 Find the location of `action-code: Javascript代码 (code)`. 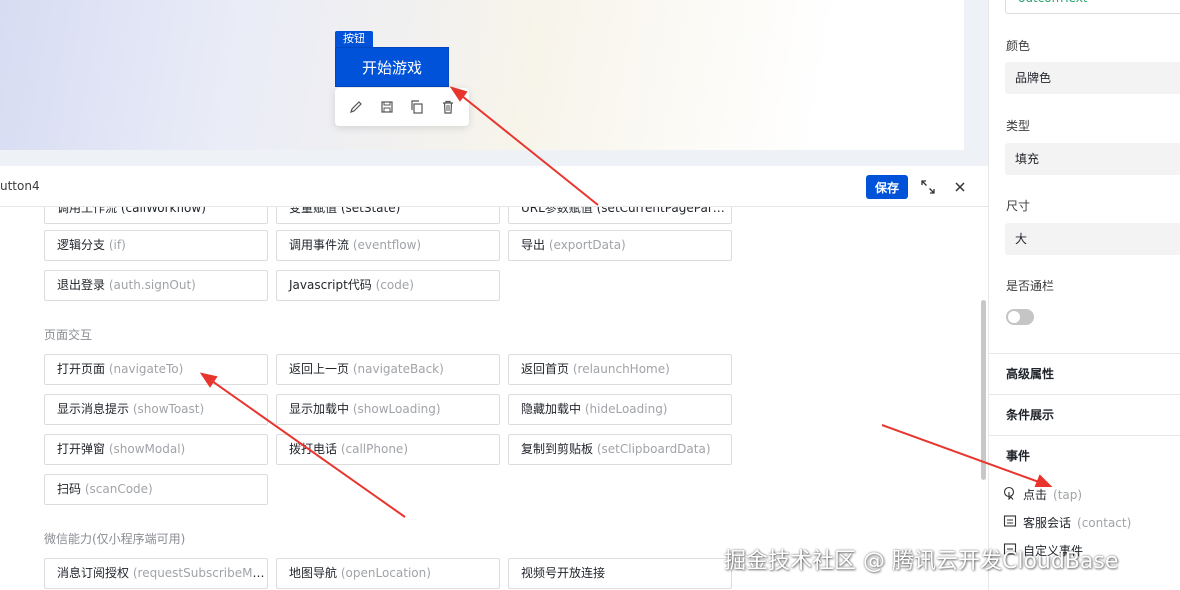

action-code: Javascript代码 (code) is located at coordinates (388, 285).